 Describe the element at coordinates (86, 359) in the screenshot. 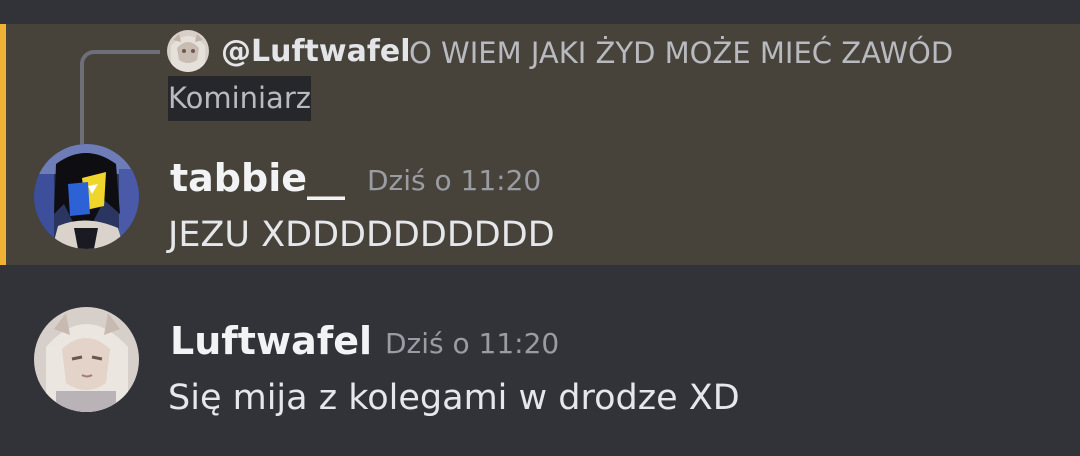

I see `luftwafel-avatar-icon` at that location.